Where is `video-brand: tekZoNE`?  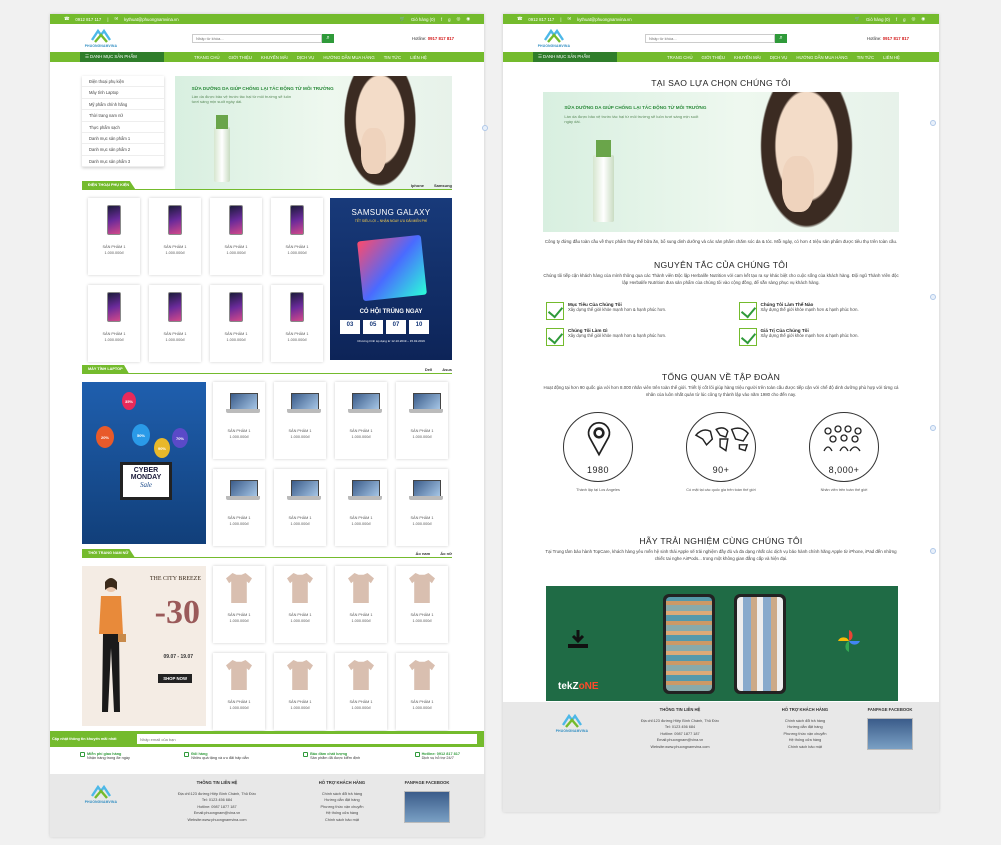 video-brand: tekZoNE is located at coordinates (578, 686).